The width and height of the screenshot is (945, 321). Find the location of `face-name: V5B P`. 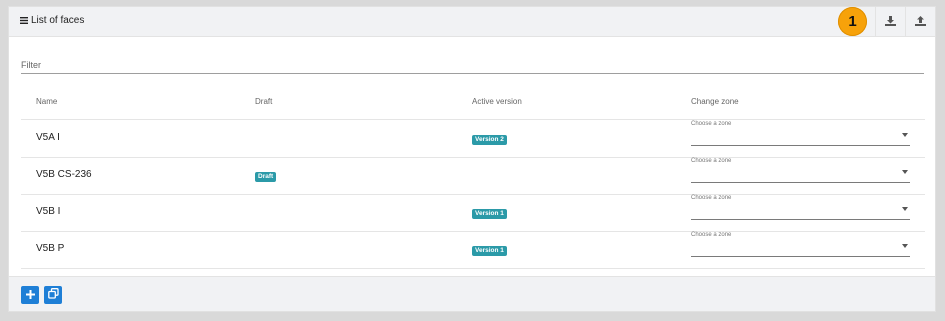

face-name: V5B P is located at coordinates (50, 248).